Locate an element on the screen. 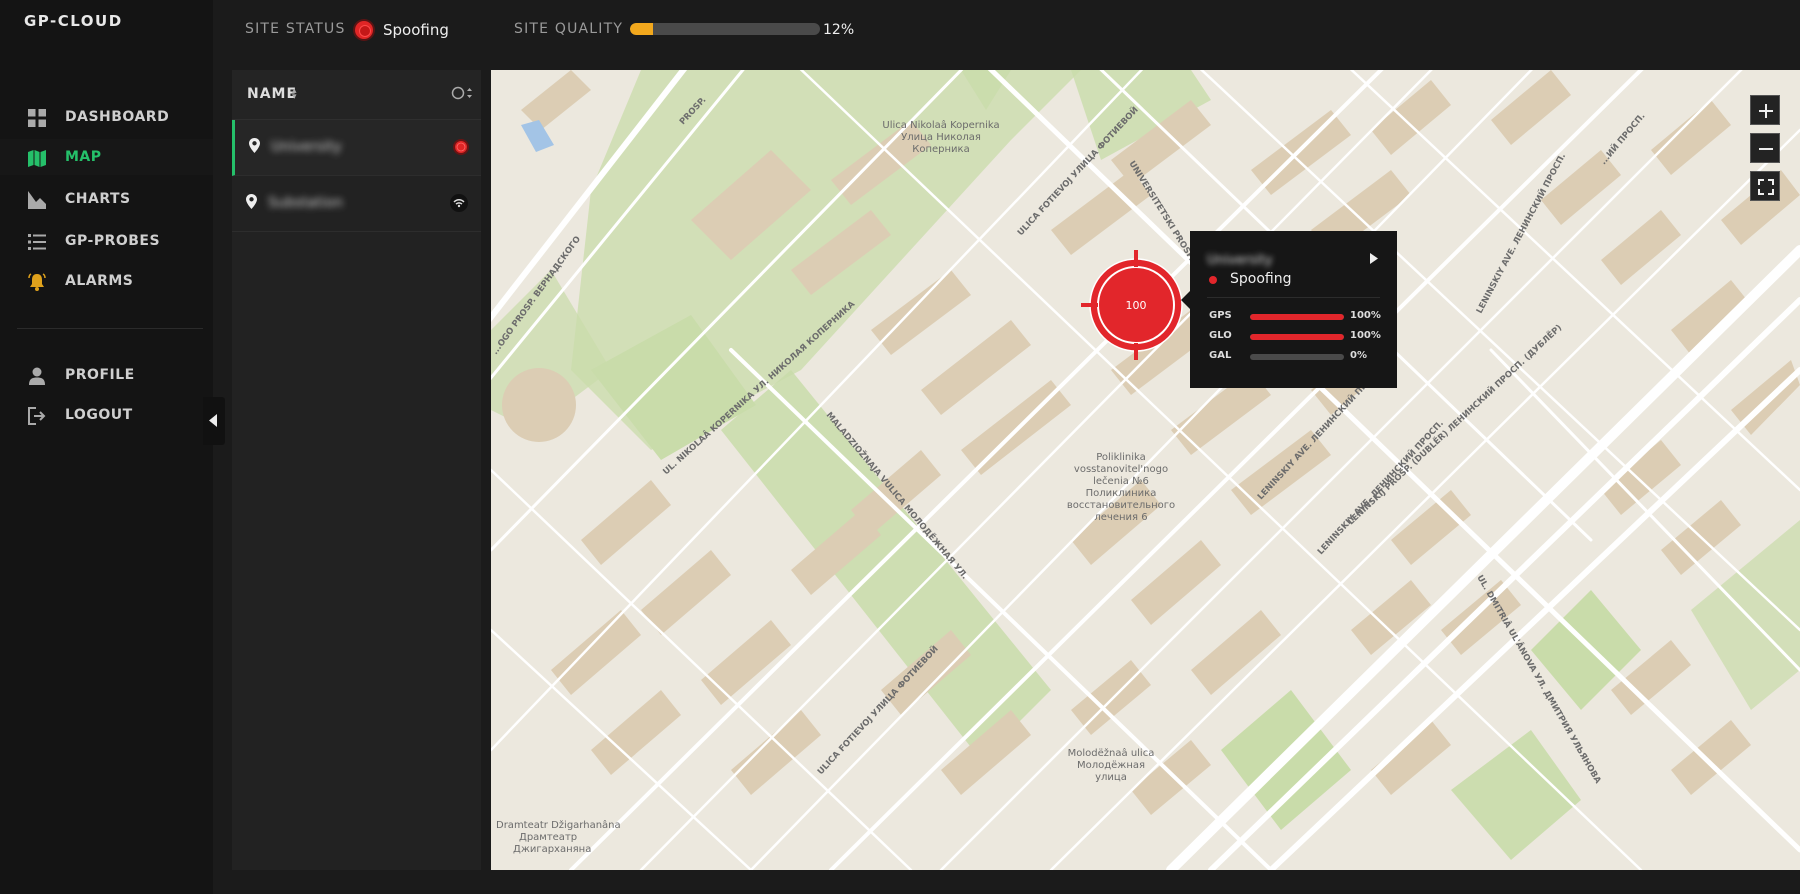 The height and width of the screenshot is (894, 1800). site-status-alert-icon is located at coordinates (364, 30).